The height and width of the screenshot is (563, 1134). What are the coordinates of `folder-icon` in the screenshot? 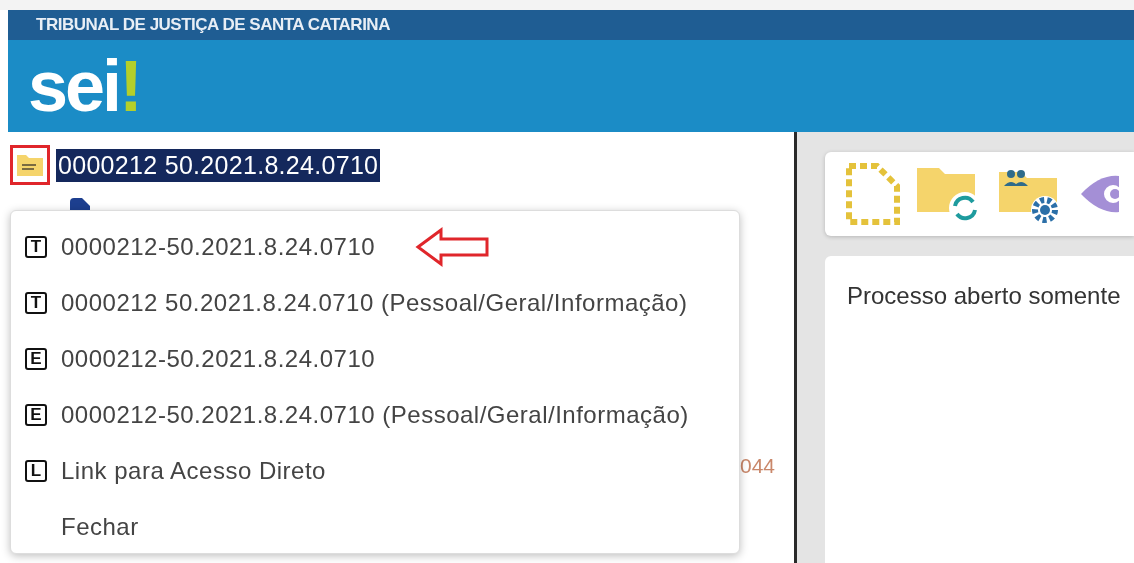 It's located at (30, 165).